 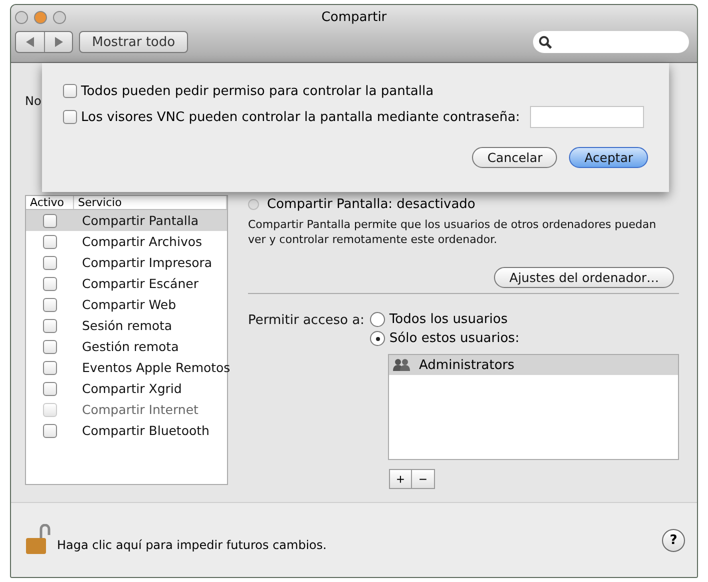 I want to click on service-name: Compartir Xgrid, so click(x=132, y=388).